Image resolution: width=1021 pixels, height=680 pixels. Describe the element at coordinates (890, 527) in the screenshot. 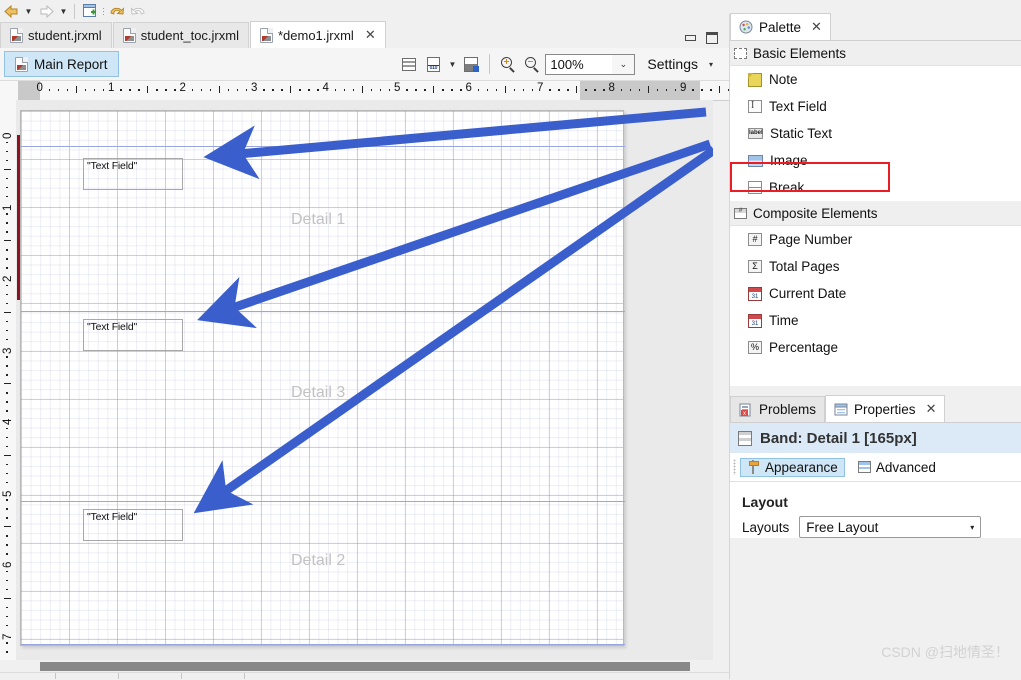

I see `layouts-select: Free Layout ▾` at that location.